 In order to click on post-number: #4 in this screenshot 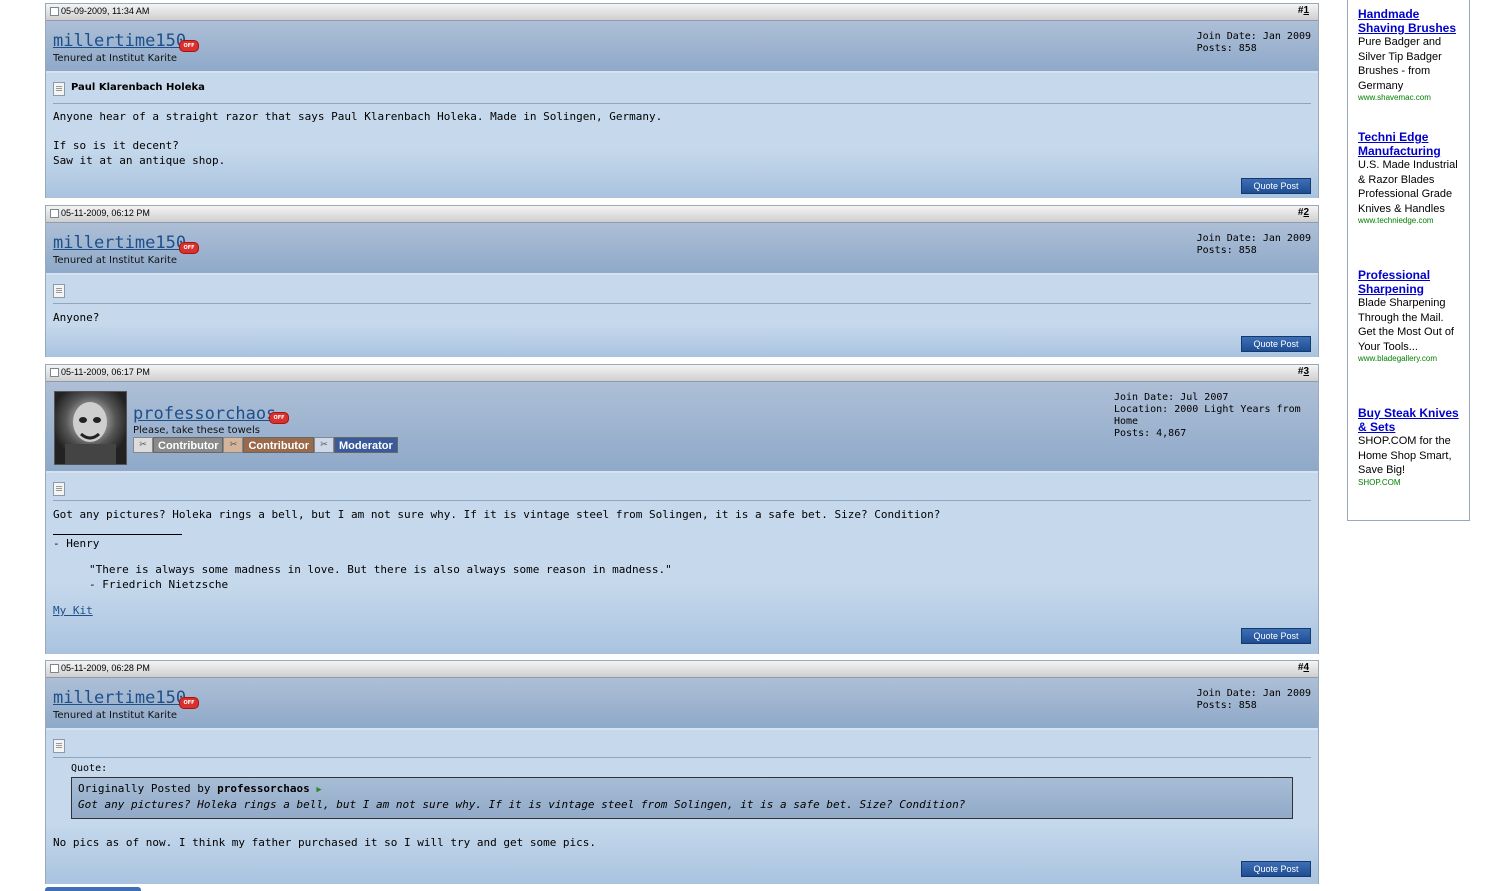, I will do `click(1303, 667)`.